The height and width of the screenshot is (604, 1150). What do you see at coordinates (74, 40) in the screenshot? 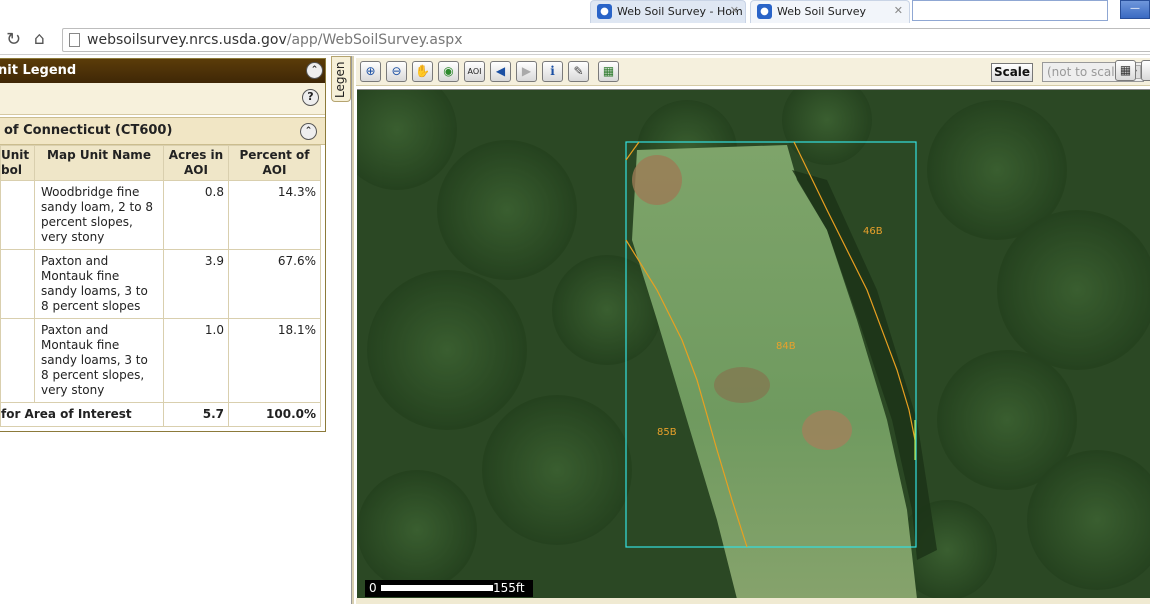
I see `page-icon` at bounding box center [74, 40].